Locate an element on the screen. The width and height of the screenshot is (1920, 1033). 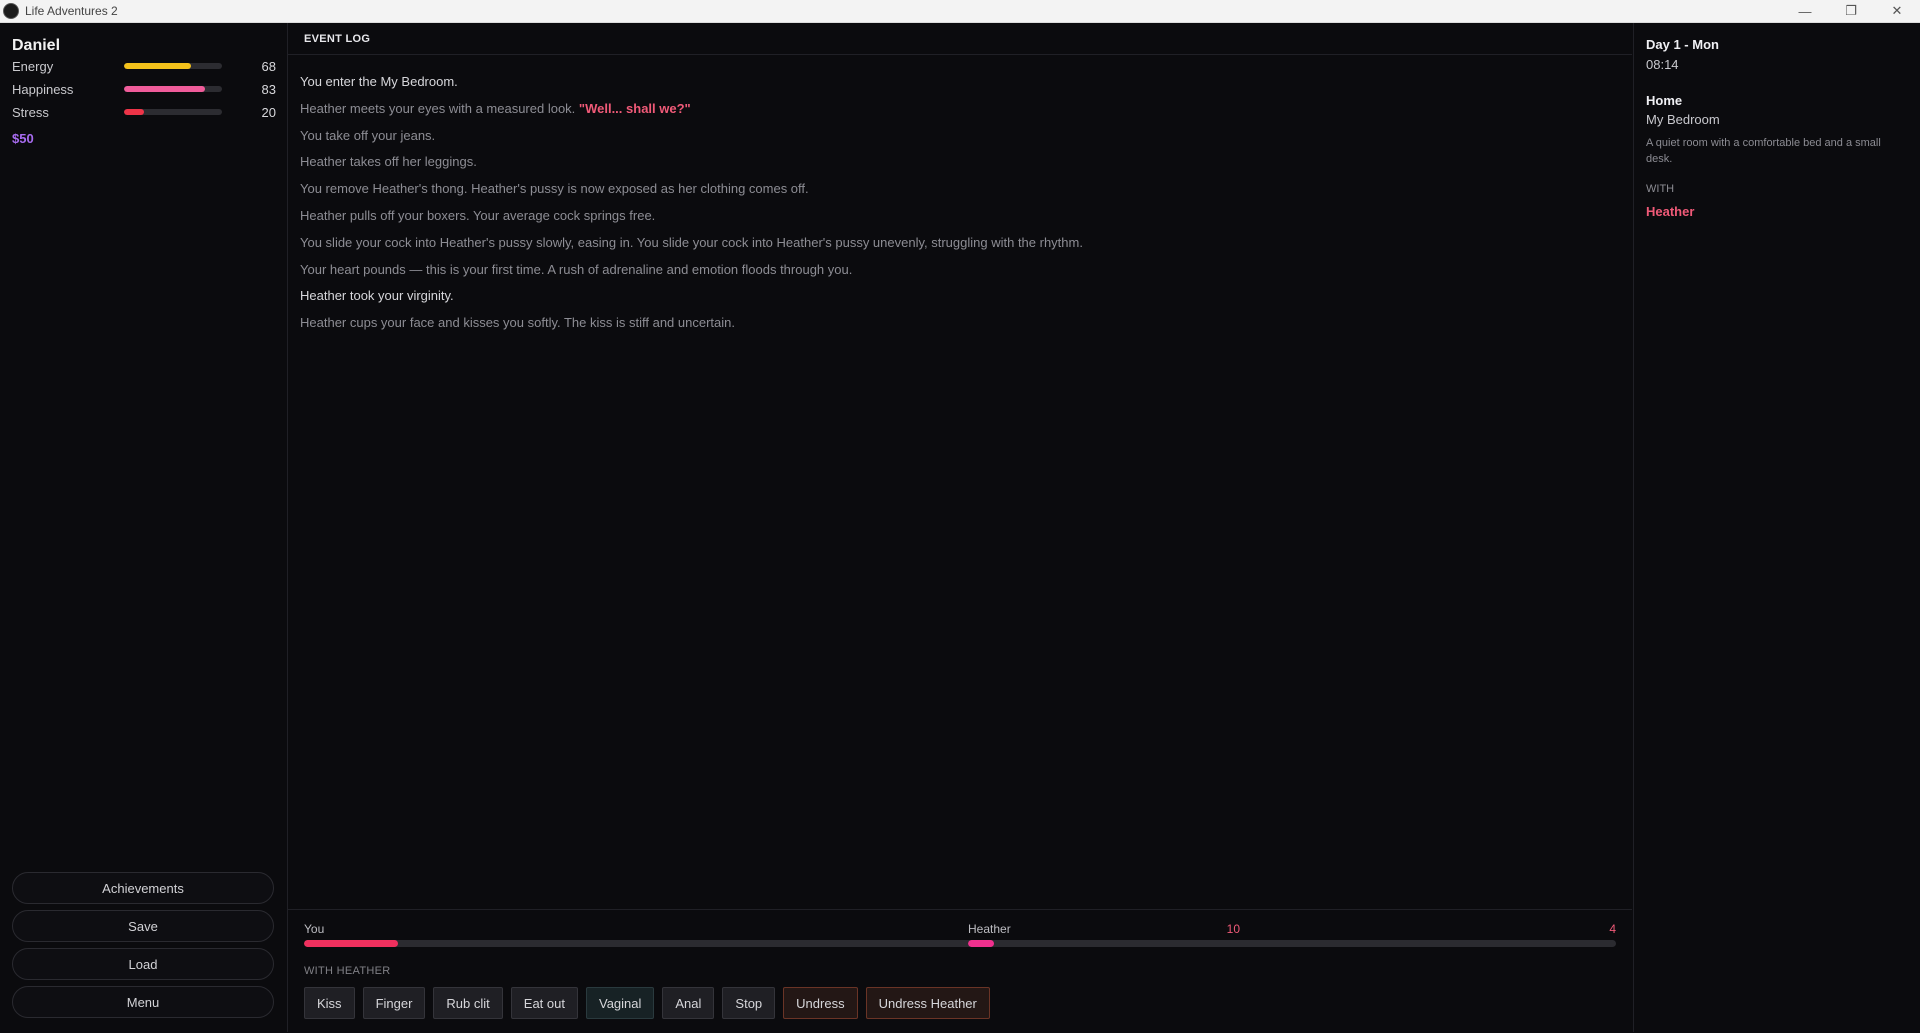
log-line: You take off your jeans. is located at coordinates (950, 136).